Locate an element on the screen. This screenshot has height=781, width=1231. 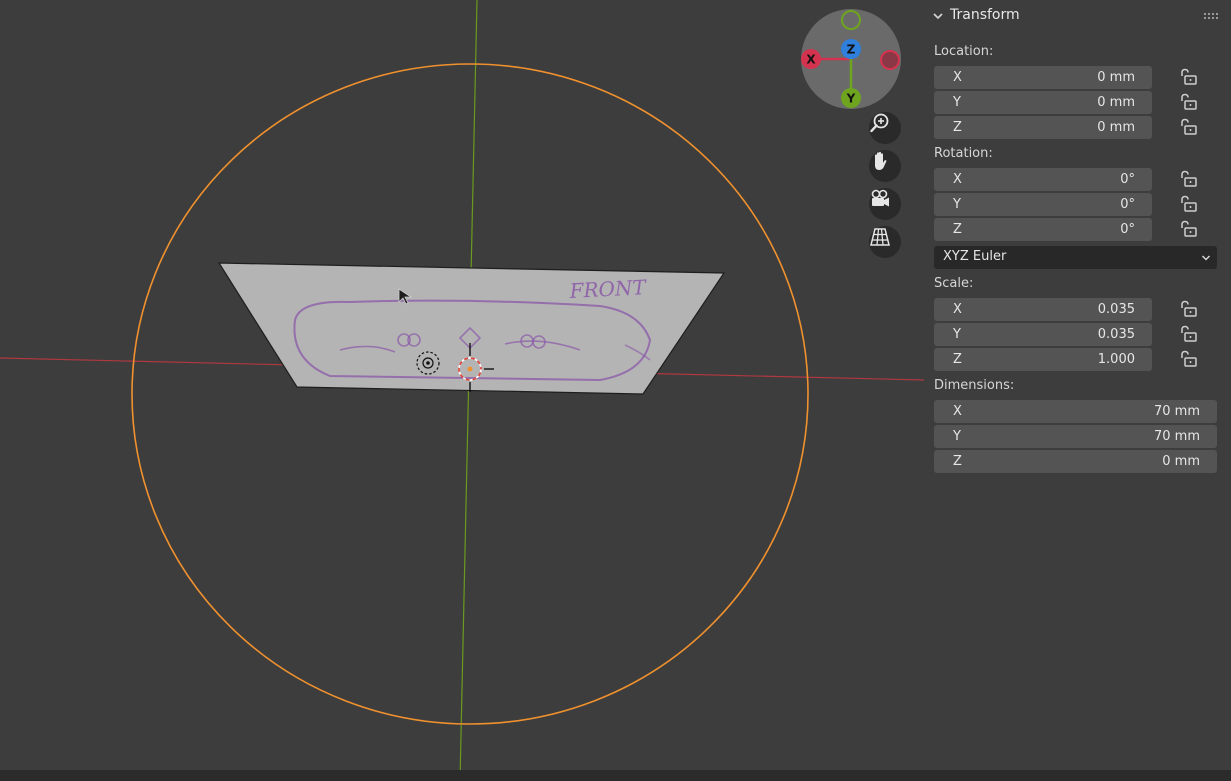
rotation-x-field: X 0° is located at coordinates (1043, 179).